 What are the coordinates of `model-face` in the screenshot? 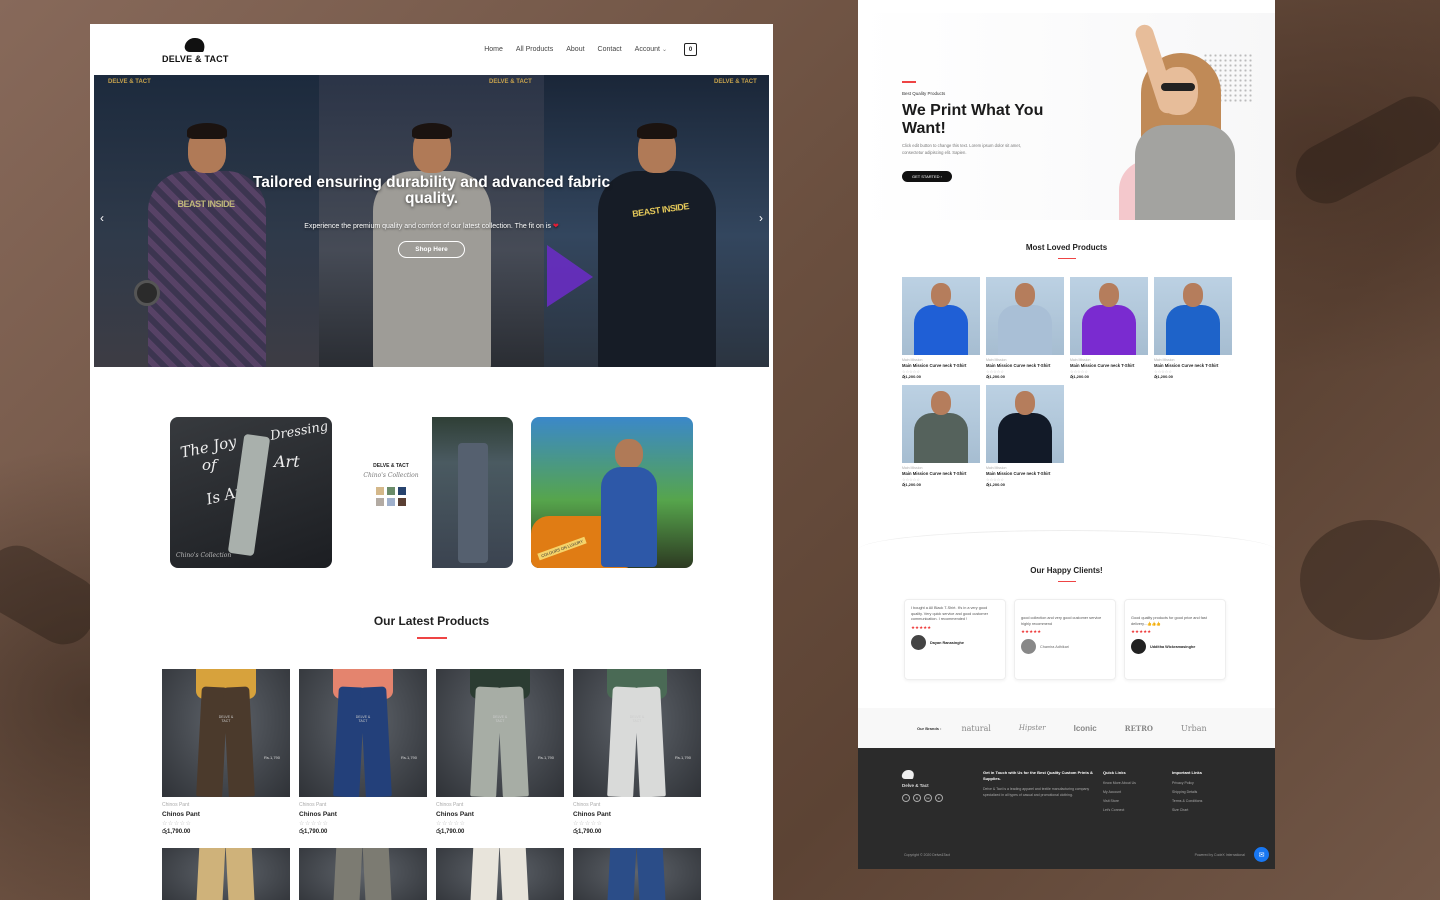 It's located at (1178, 91).